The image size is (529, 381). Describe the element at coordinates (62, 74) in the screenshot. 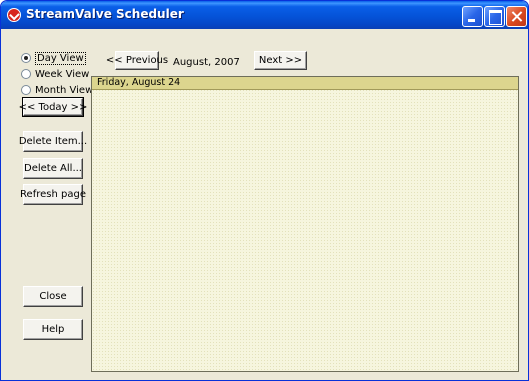

I see `radio-label-week-view: Week View` at that location.